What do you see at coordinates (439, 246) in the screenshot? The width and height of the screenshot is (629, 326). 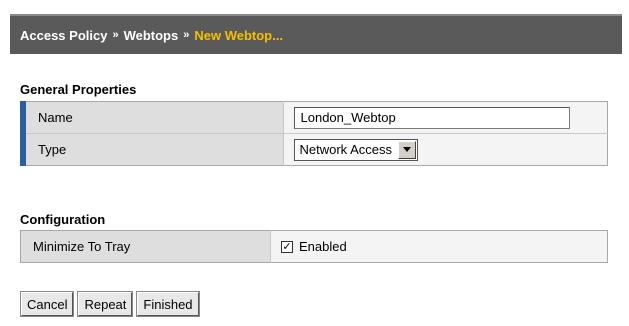 I see `minimize-value-cell: ✓ Enabled` at bounding box center [439, 246].